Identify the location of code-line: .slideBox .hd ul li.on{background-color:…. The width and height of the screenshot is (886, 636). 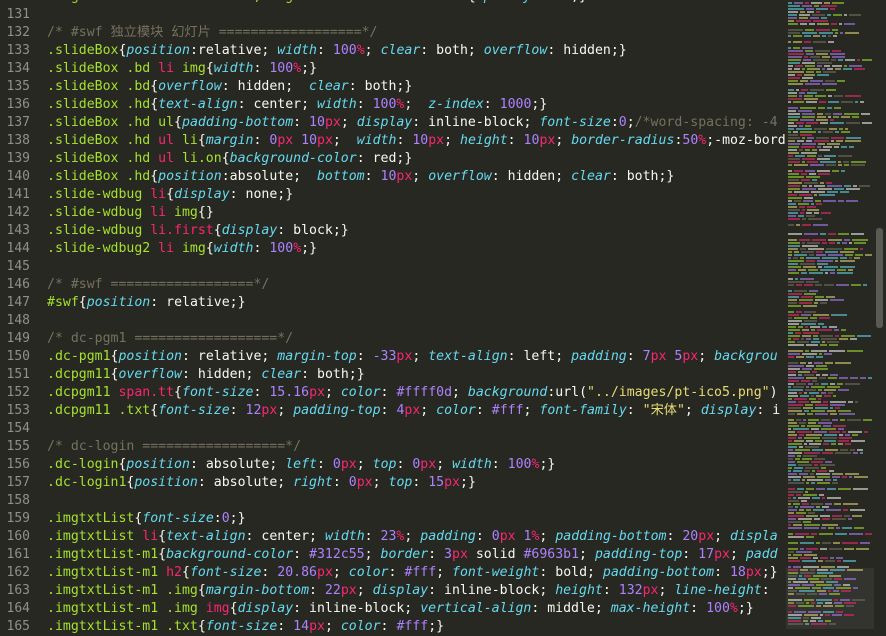
(416, 159).